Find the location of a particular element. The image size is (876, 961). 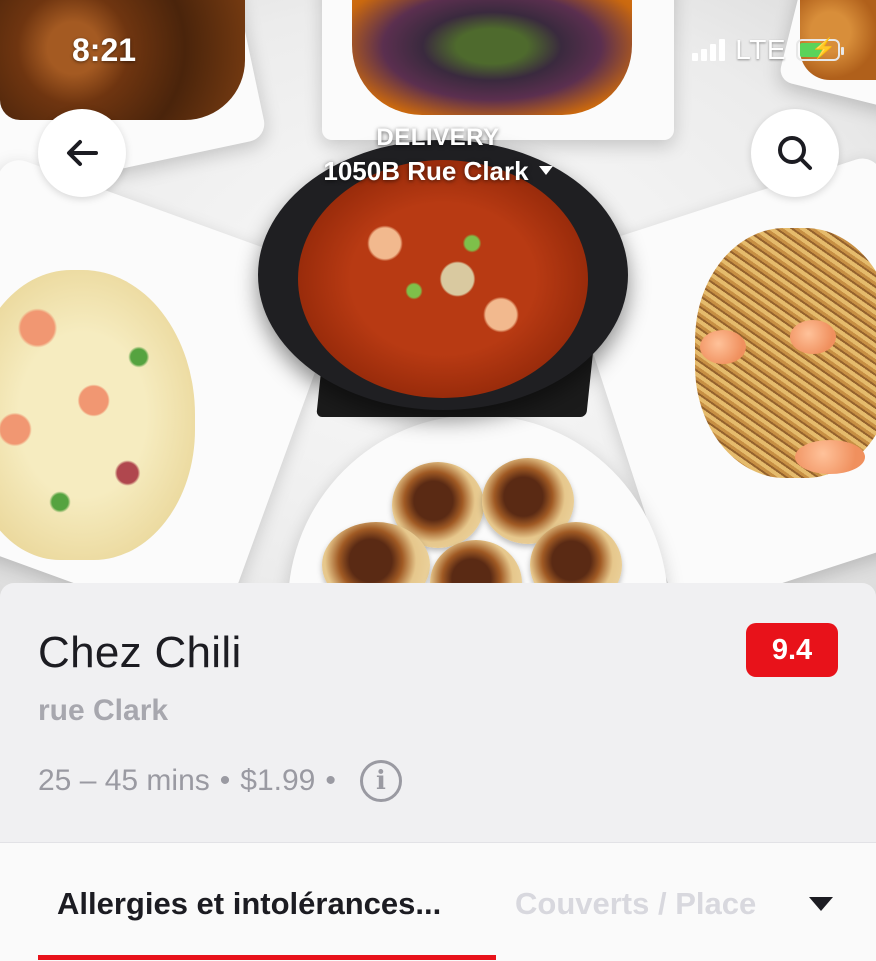

tabs-dropdown-button is located at coordinates (821, 904).